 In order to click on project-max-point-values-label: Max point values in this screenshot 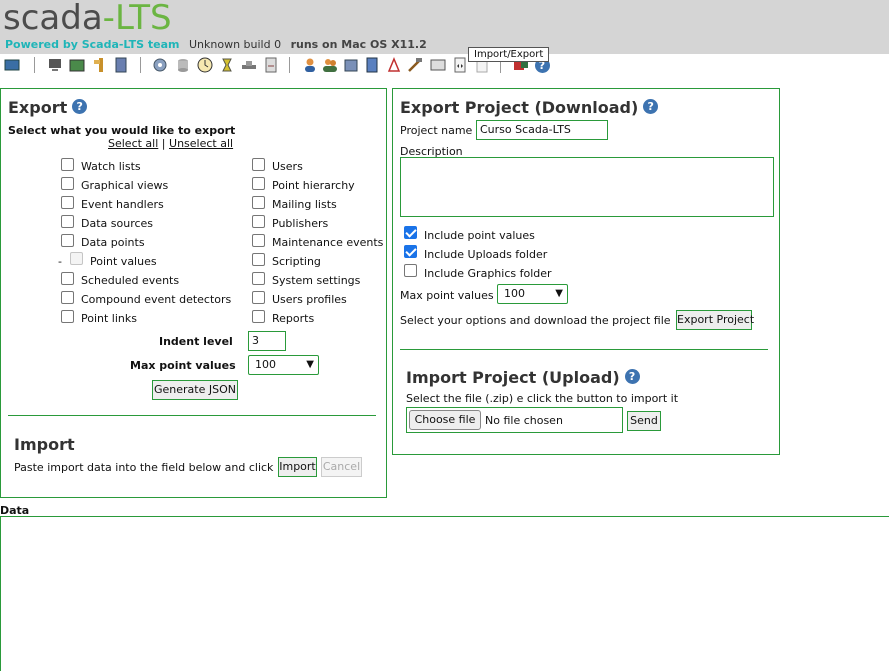, I will do `click(447, 295)`.